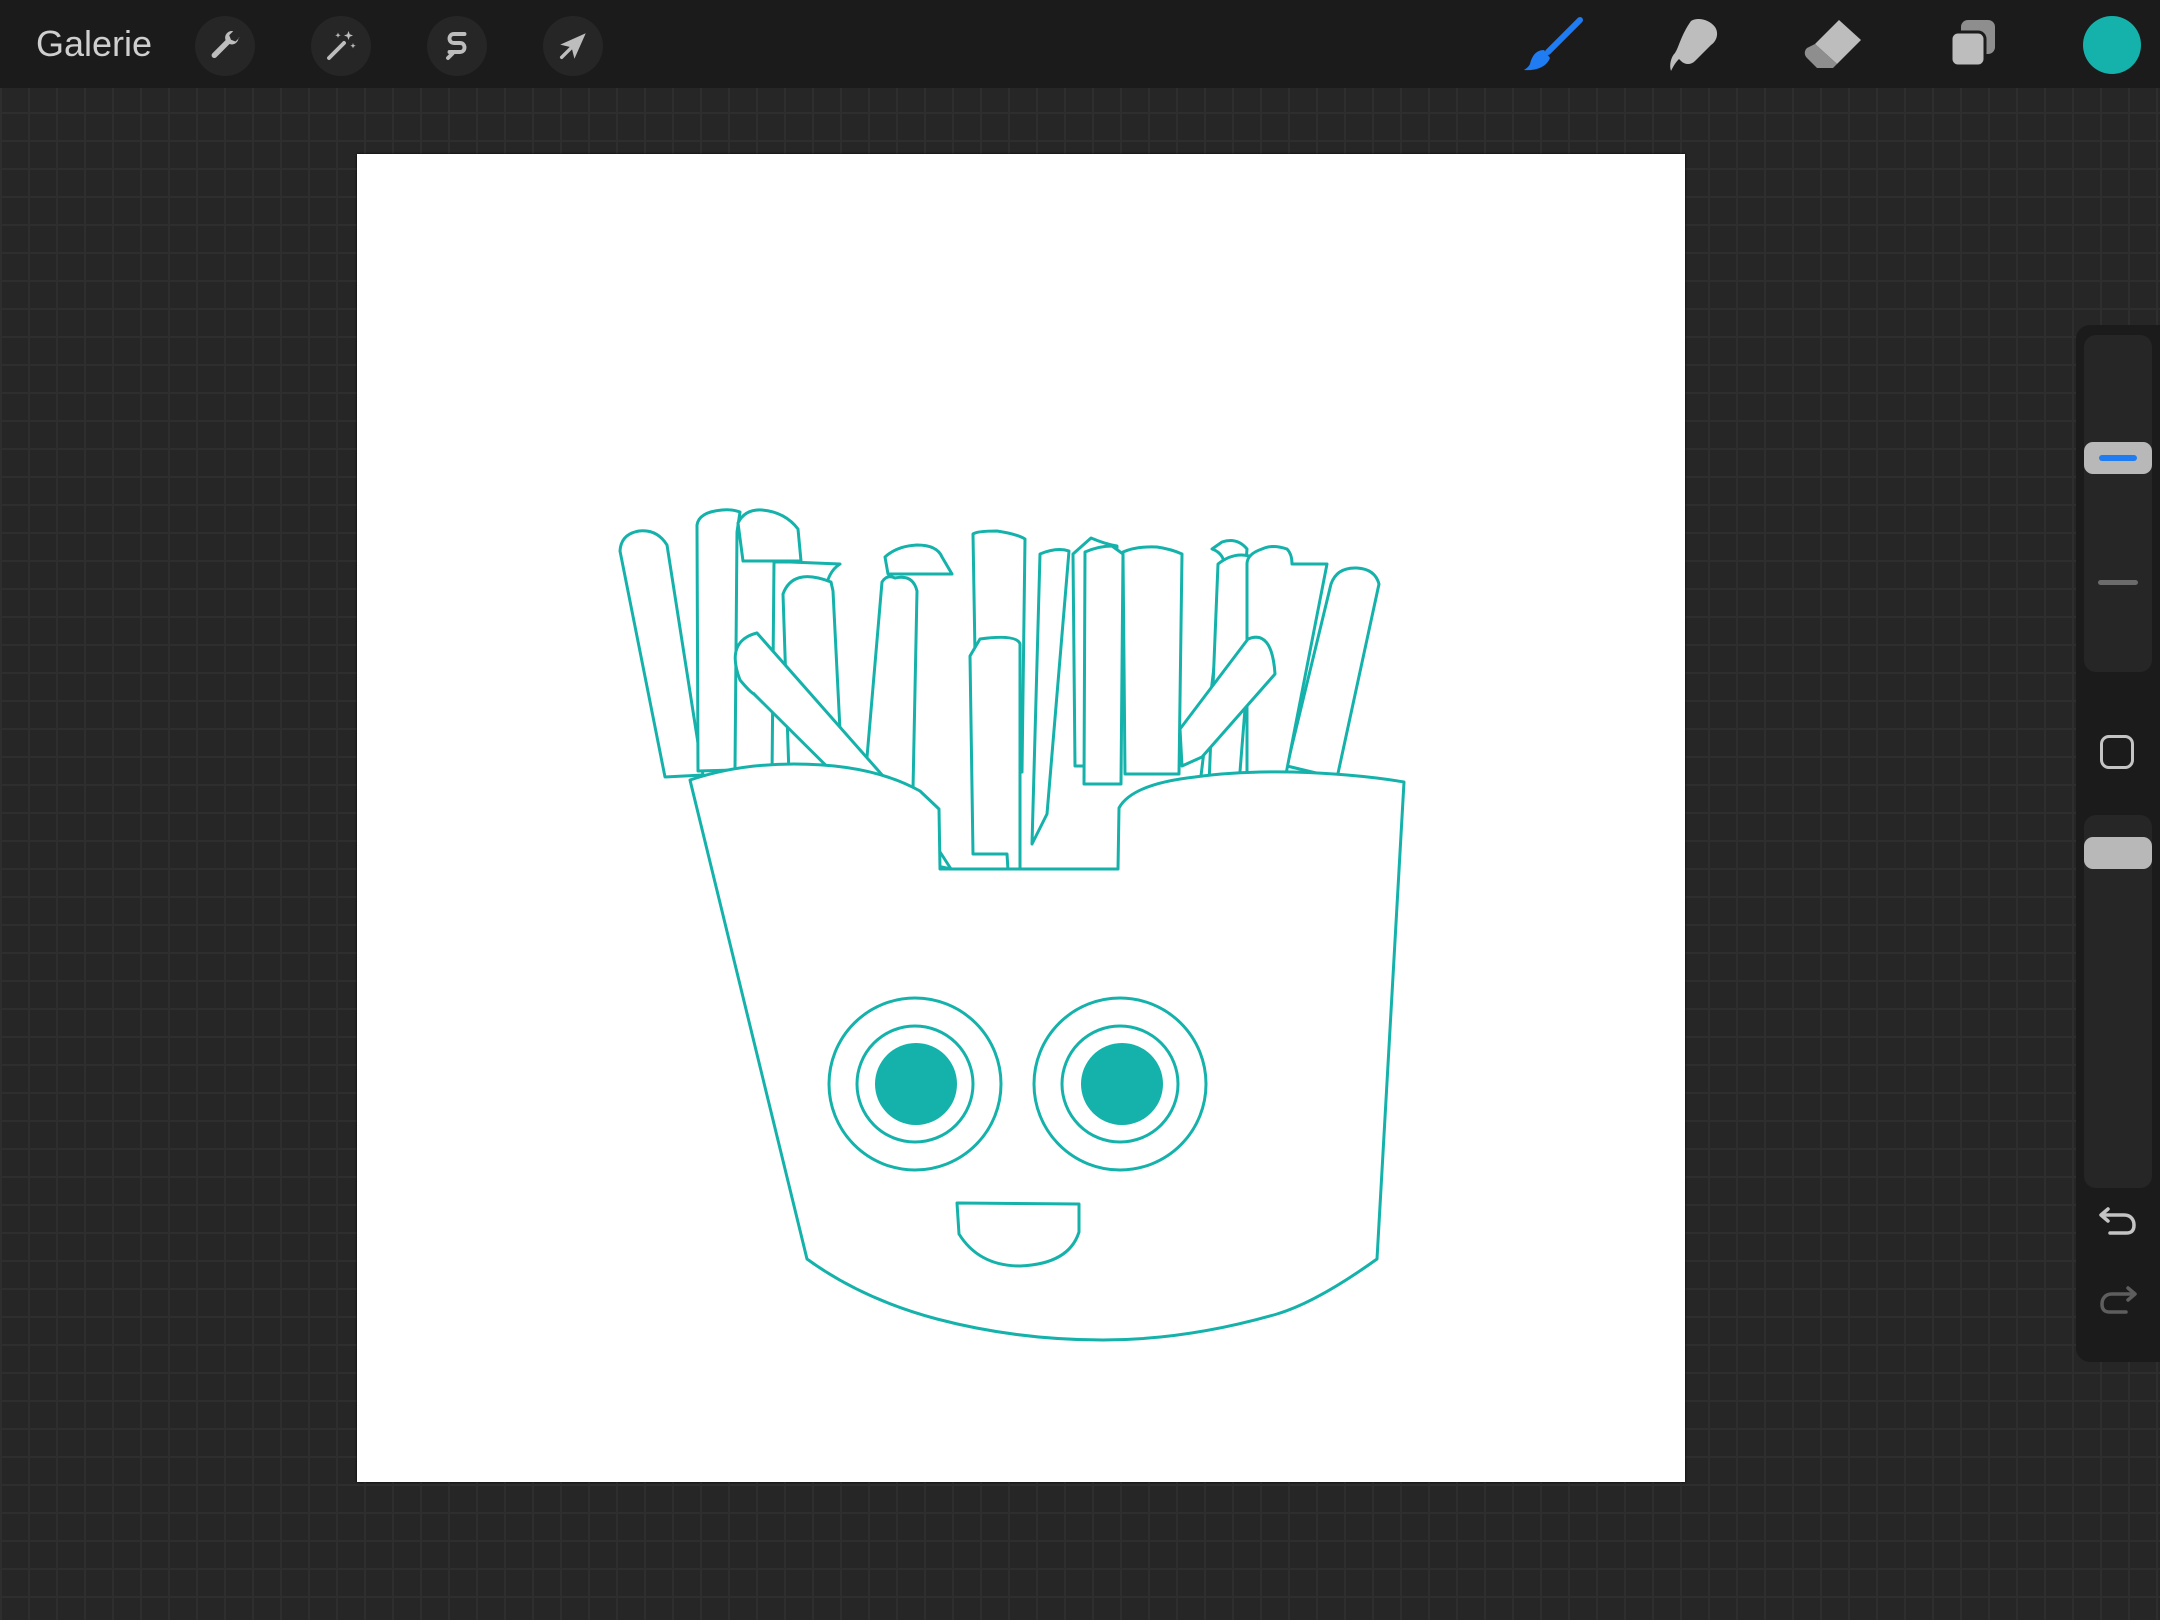  I want to click on brush-icon, so click(1553, 44).